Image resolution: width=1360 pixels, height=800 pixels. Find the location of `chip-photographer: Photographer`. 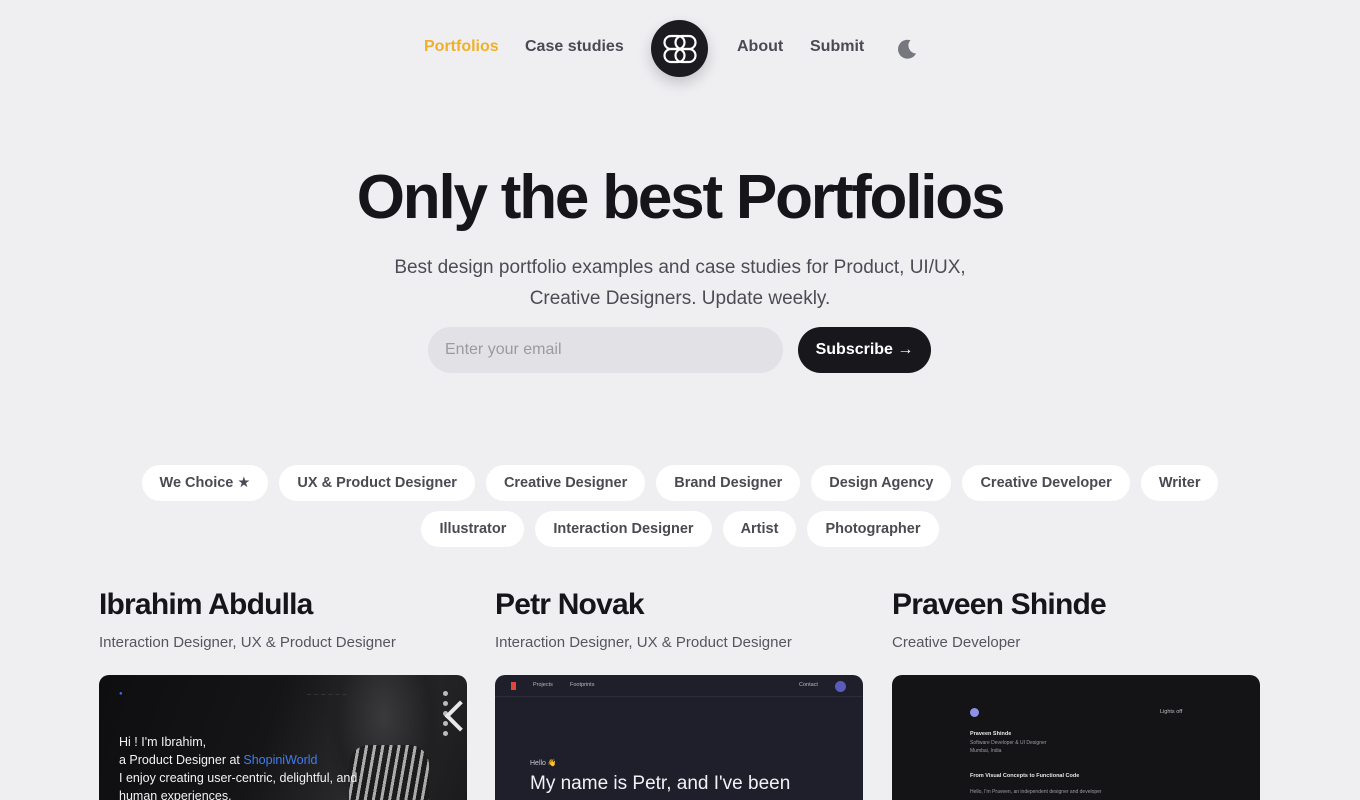

chip-photographer: Photographer is located at coordinates (873, 529).